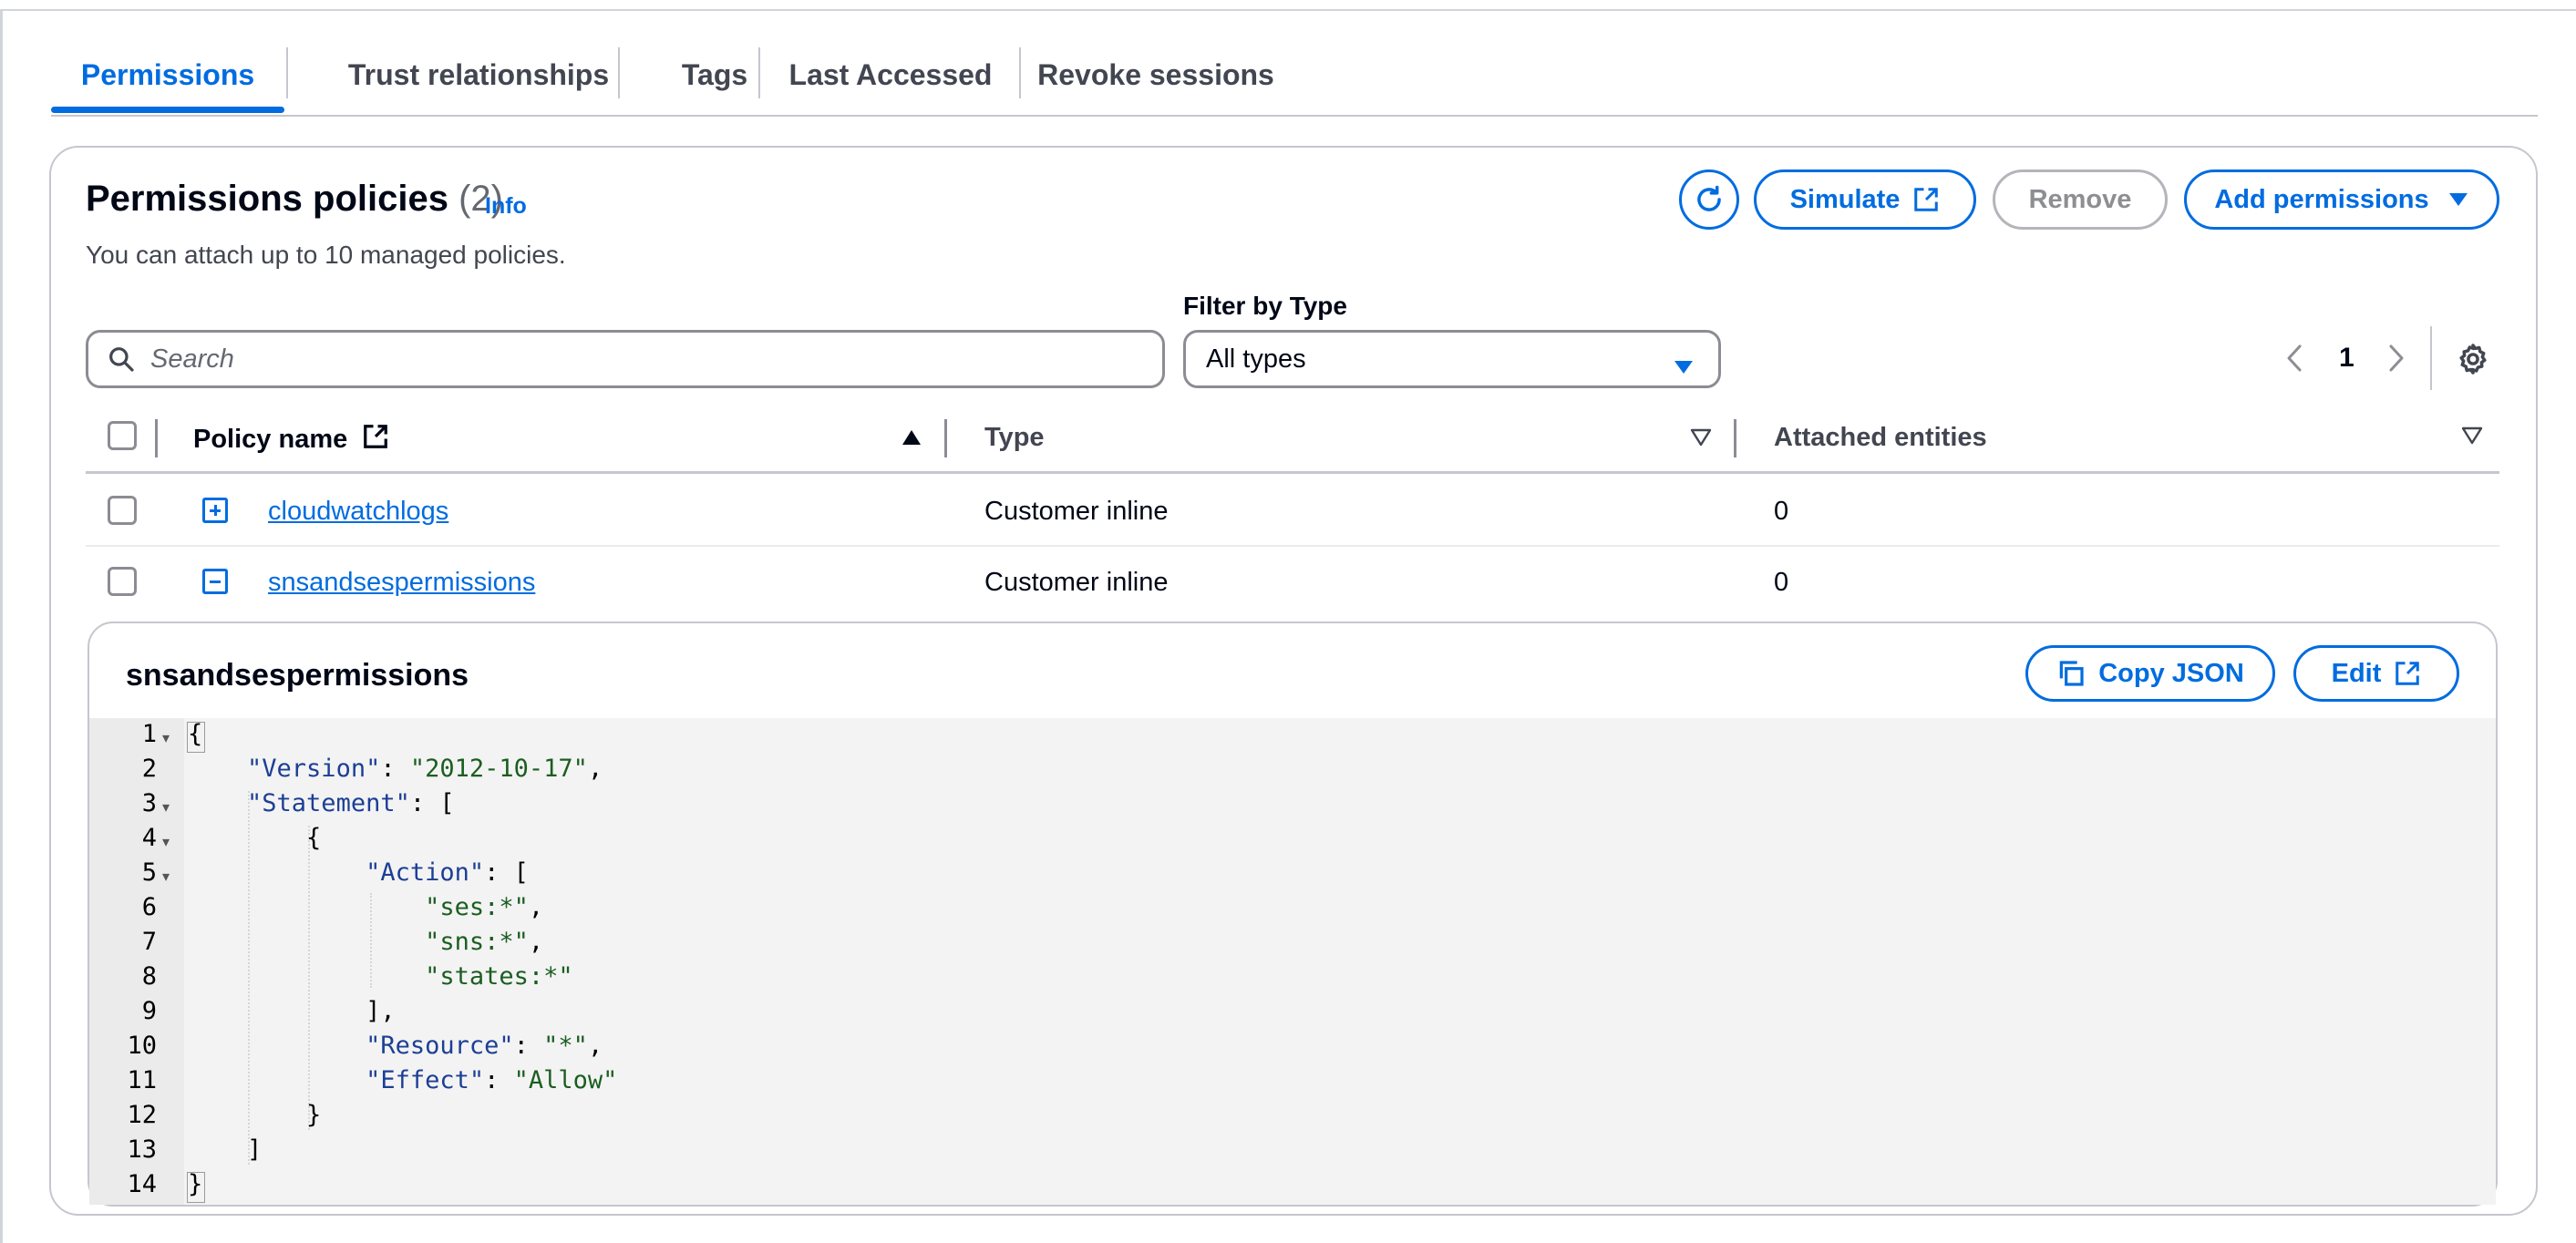  Describe the element at coordinates (642, 359) in the screenshot. I see `search-input` at that location.